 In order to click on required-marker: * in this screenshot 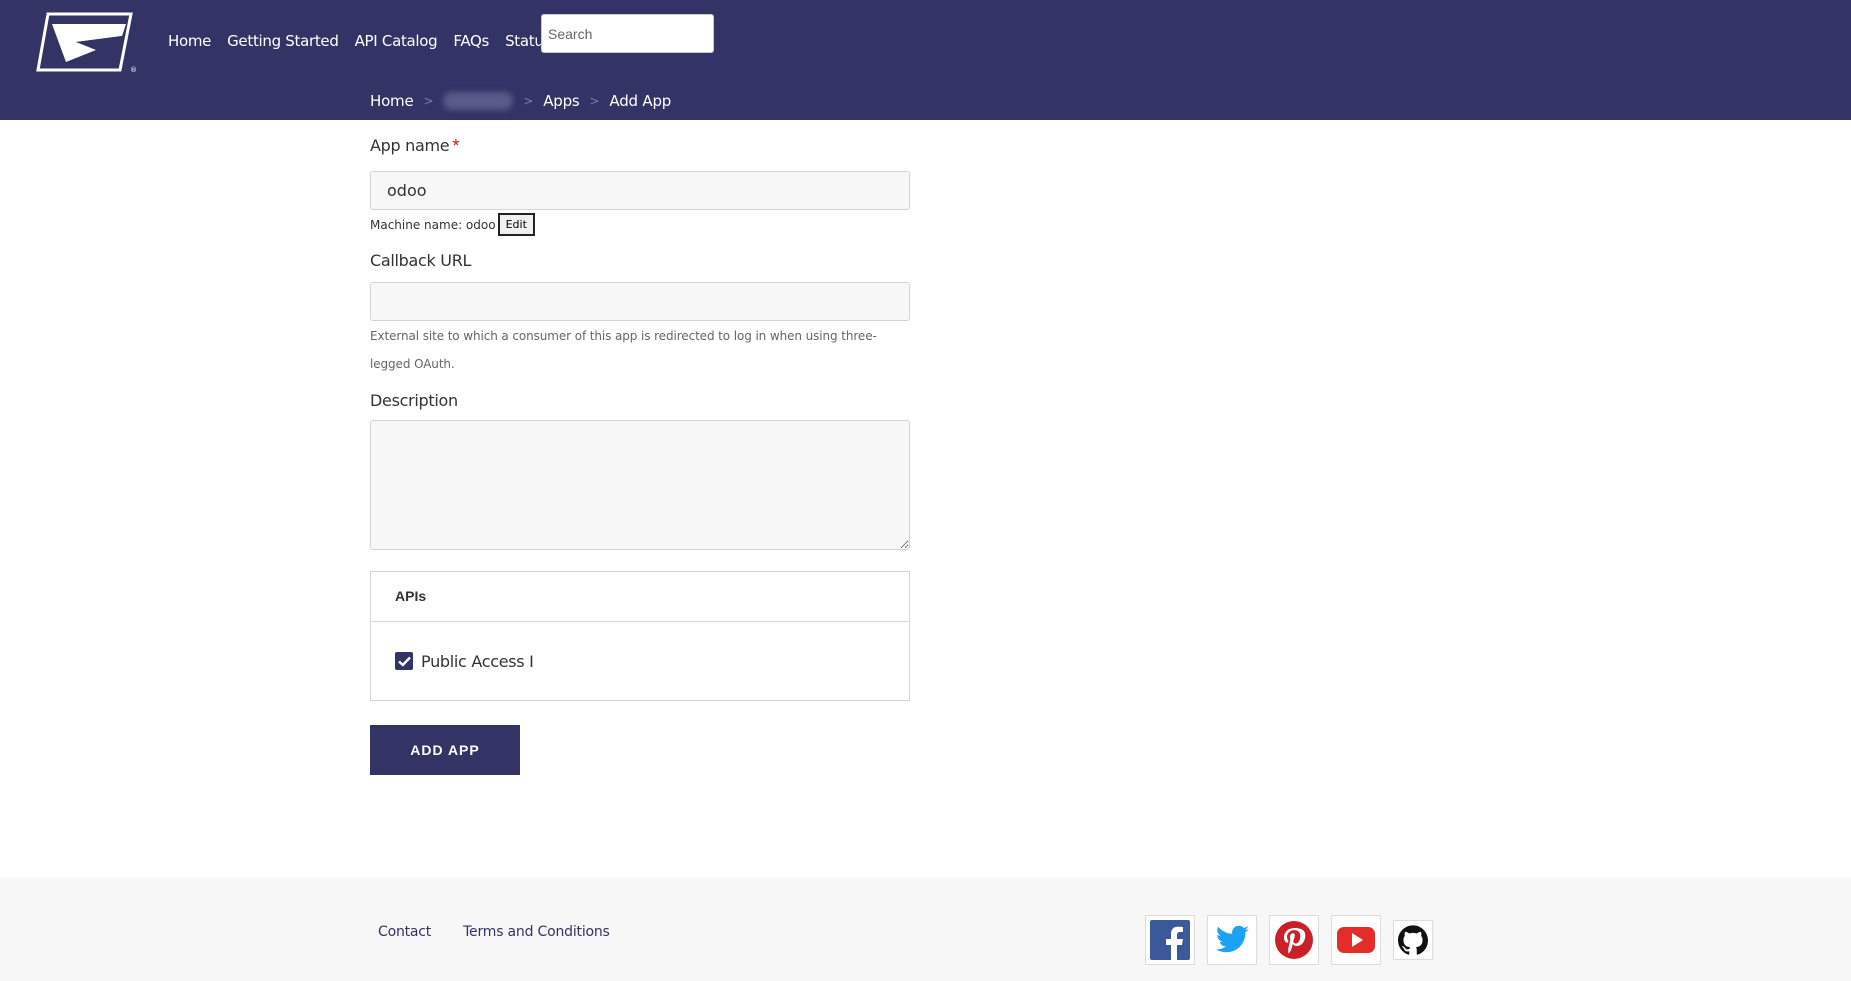, I will do `click(456, 146)`.